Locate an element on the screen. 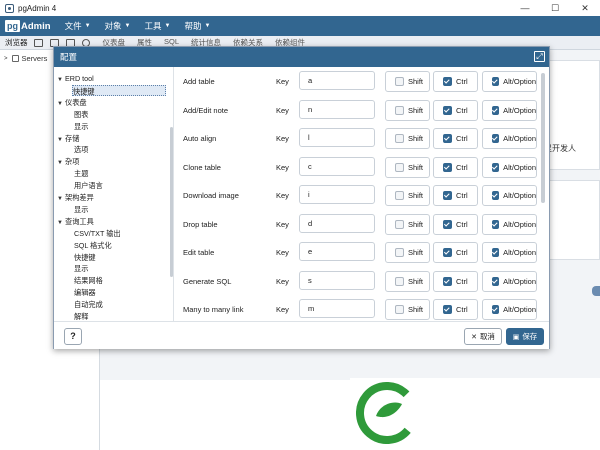 Image resolution: width=600 pixels, height=450 pixels. key-input: l is located at coordinates (337, 137).